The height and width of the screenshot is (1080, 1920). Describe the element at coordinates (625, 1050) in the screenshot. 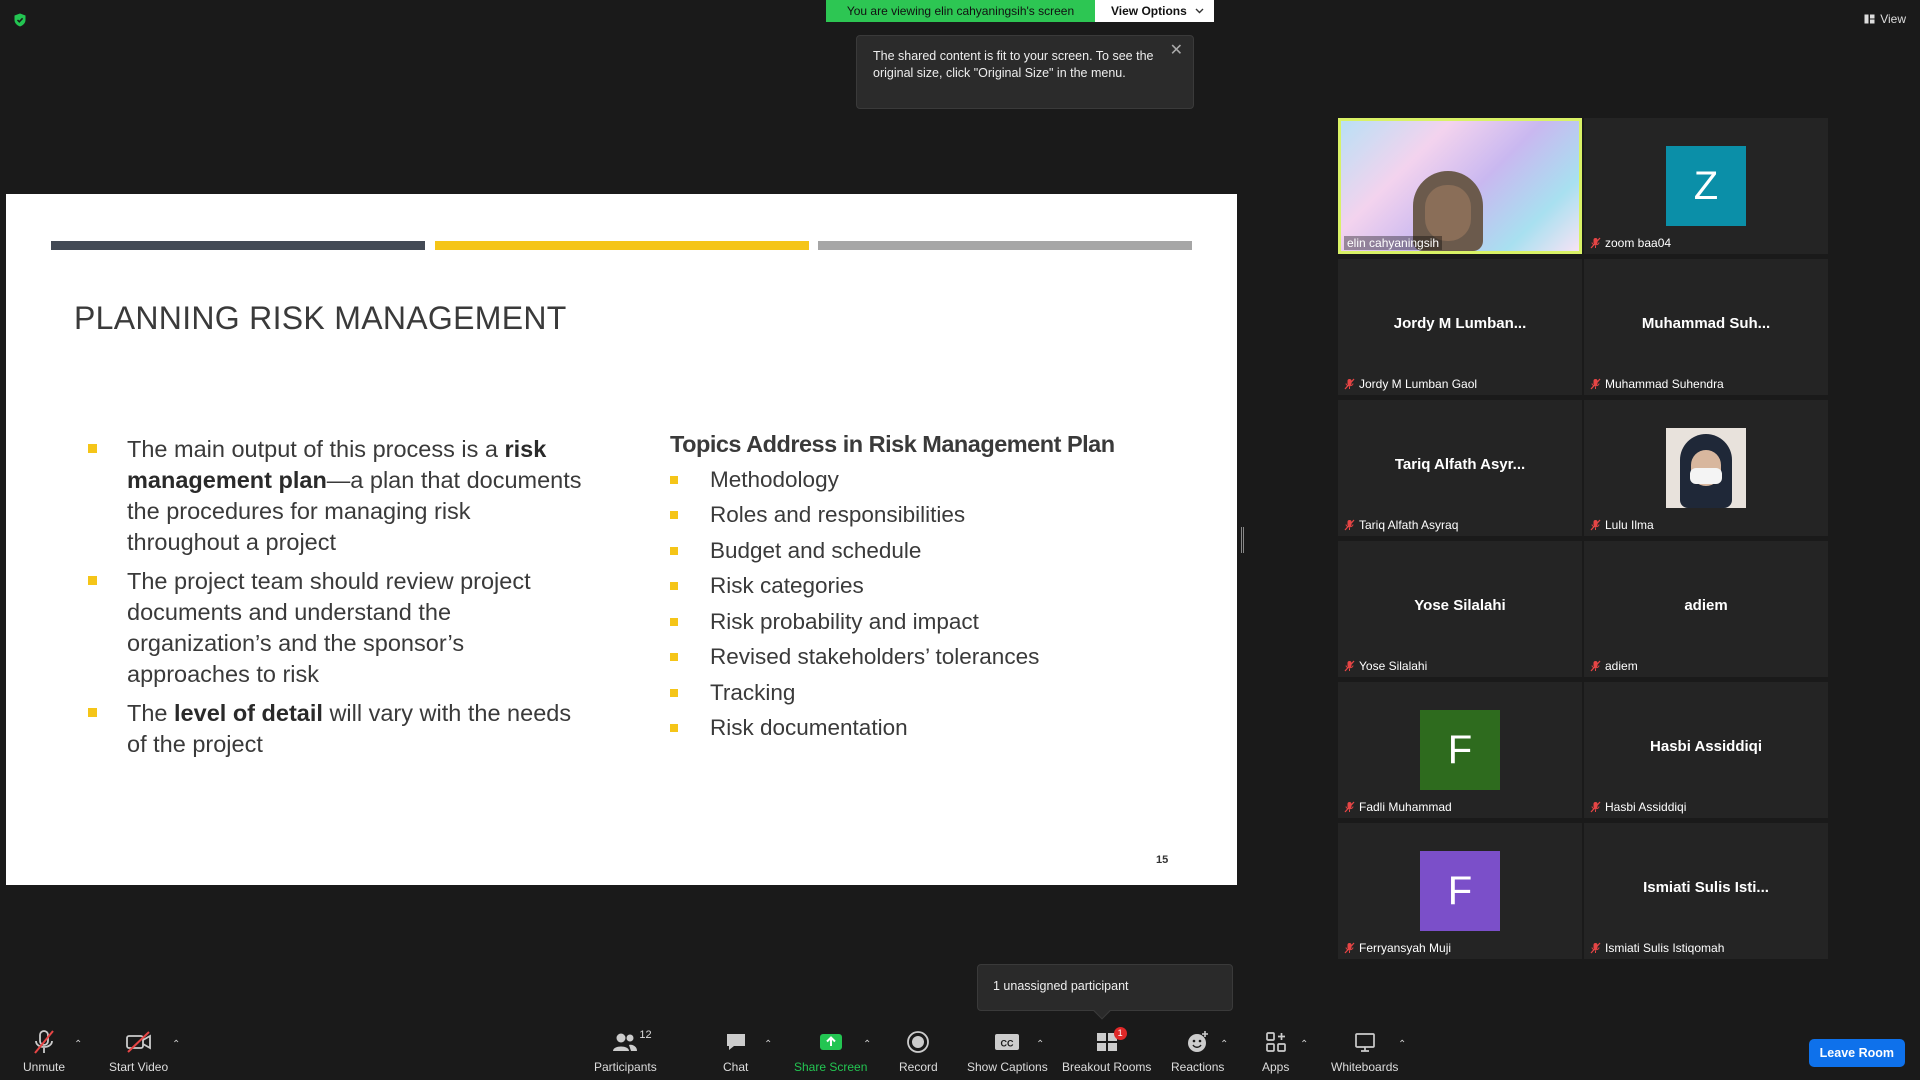

I see `participants-button: 12 Participants` at that location.